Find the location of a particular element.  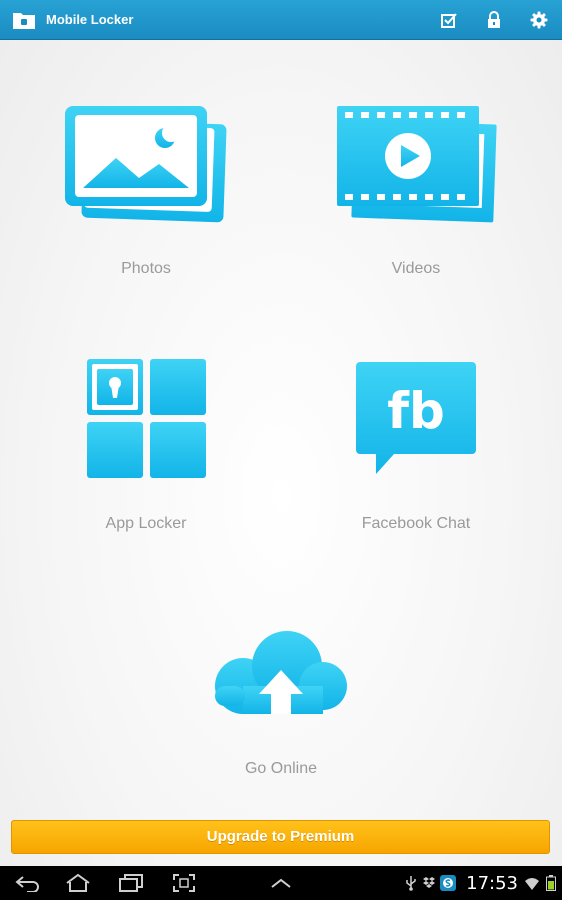

recent-apps-icon is located at coordinates (131, 883).